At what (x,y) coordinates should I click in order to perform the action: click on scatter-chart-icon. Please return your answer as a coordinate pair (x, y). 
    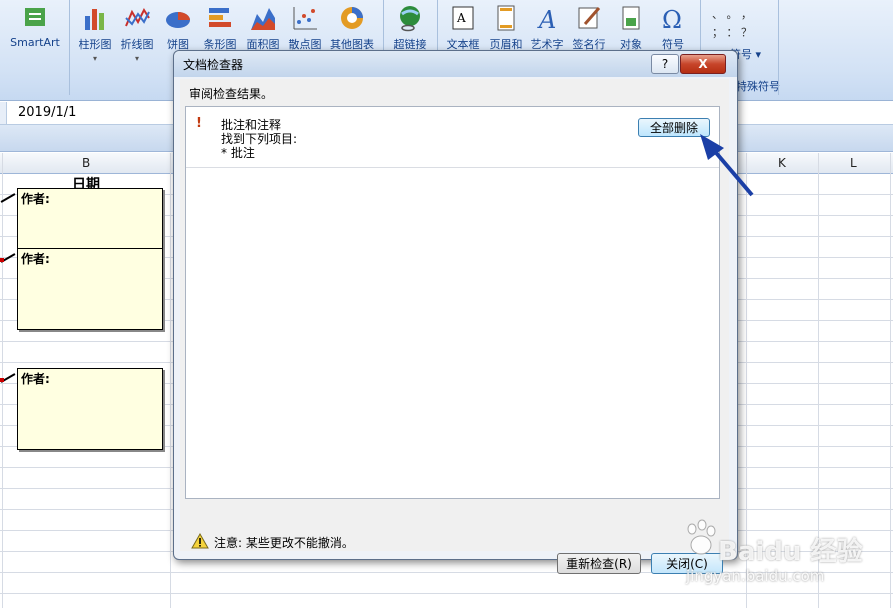
    Looking at the image, I should click on (305, 18).